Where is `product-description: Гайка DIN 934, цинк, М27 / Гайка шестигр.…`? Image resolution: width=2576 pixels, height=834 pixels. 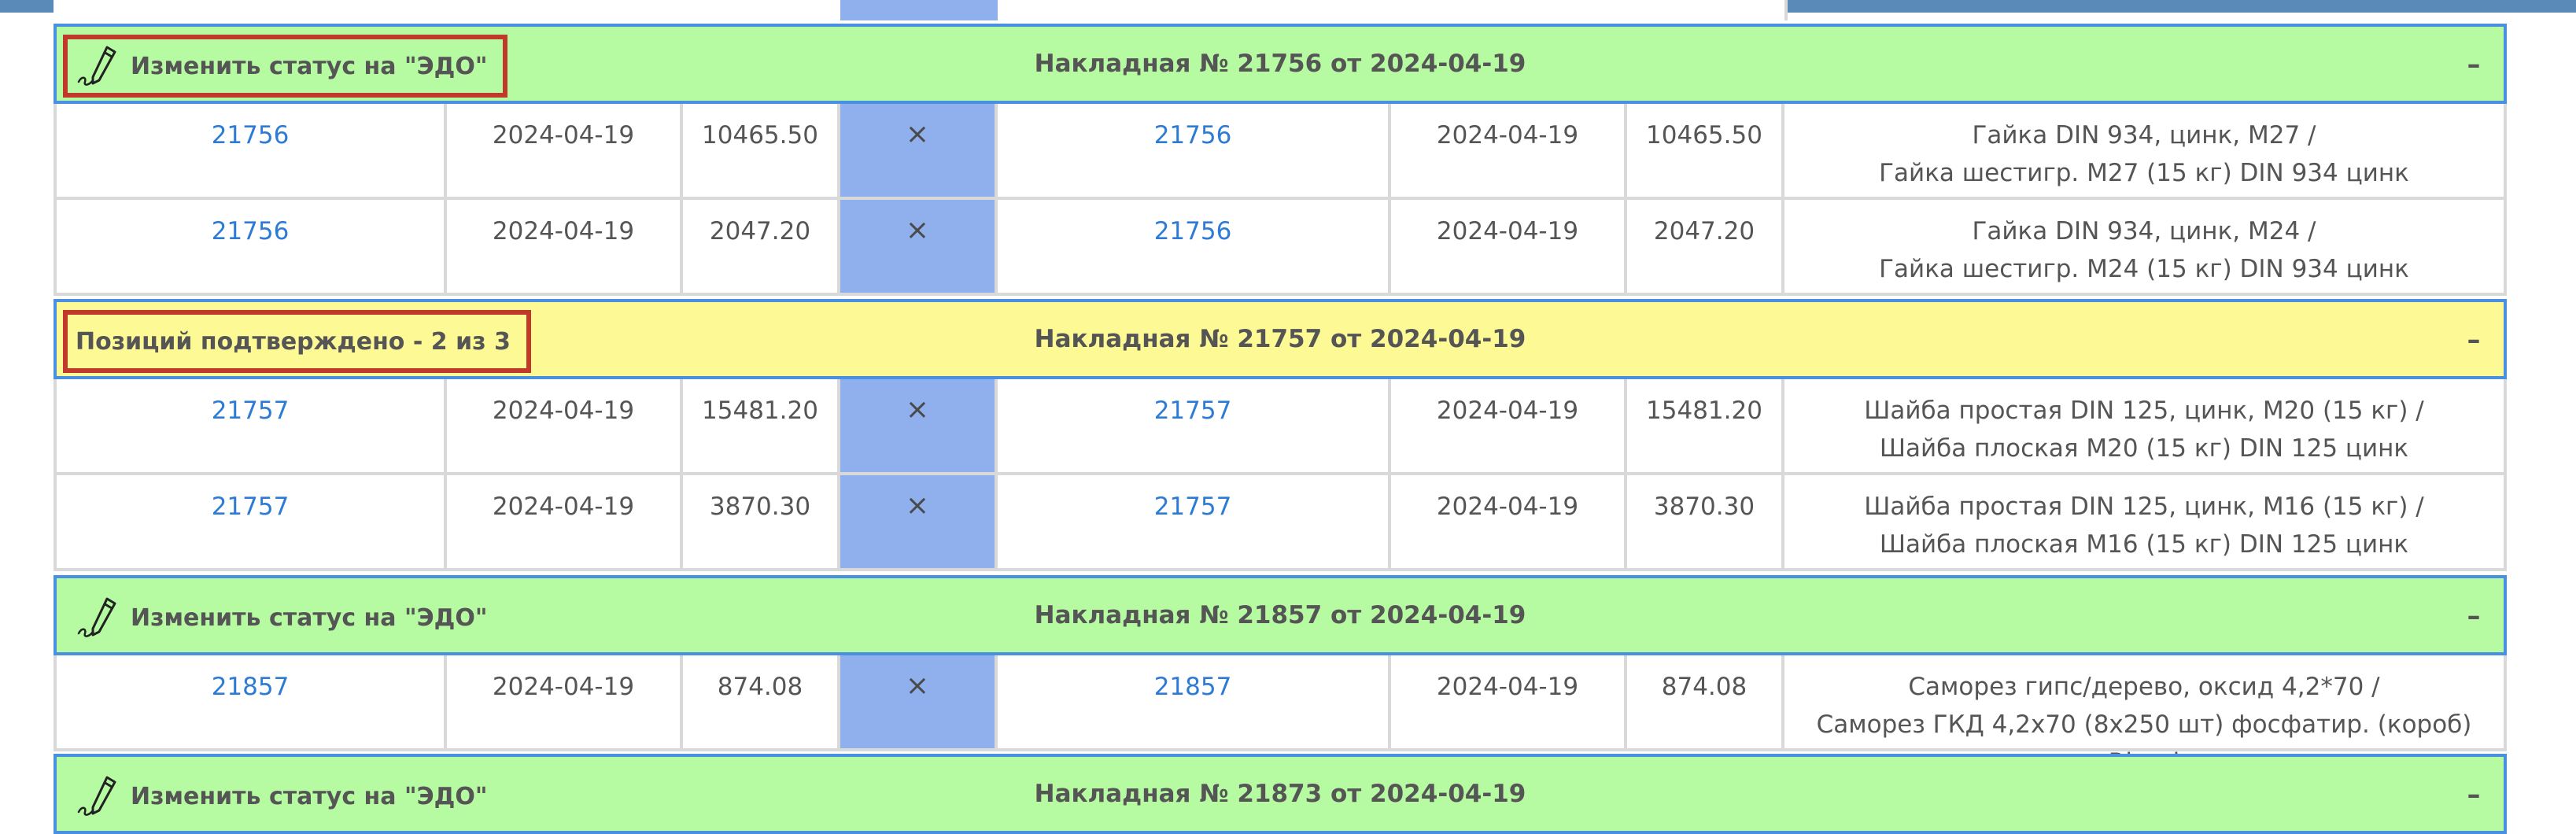 product-description: Гайка DIN 934, цинк, М27 / Гайка шестигр.… is located at coordinates (2145, 151).